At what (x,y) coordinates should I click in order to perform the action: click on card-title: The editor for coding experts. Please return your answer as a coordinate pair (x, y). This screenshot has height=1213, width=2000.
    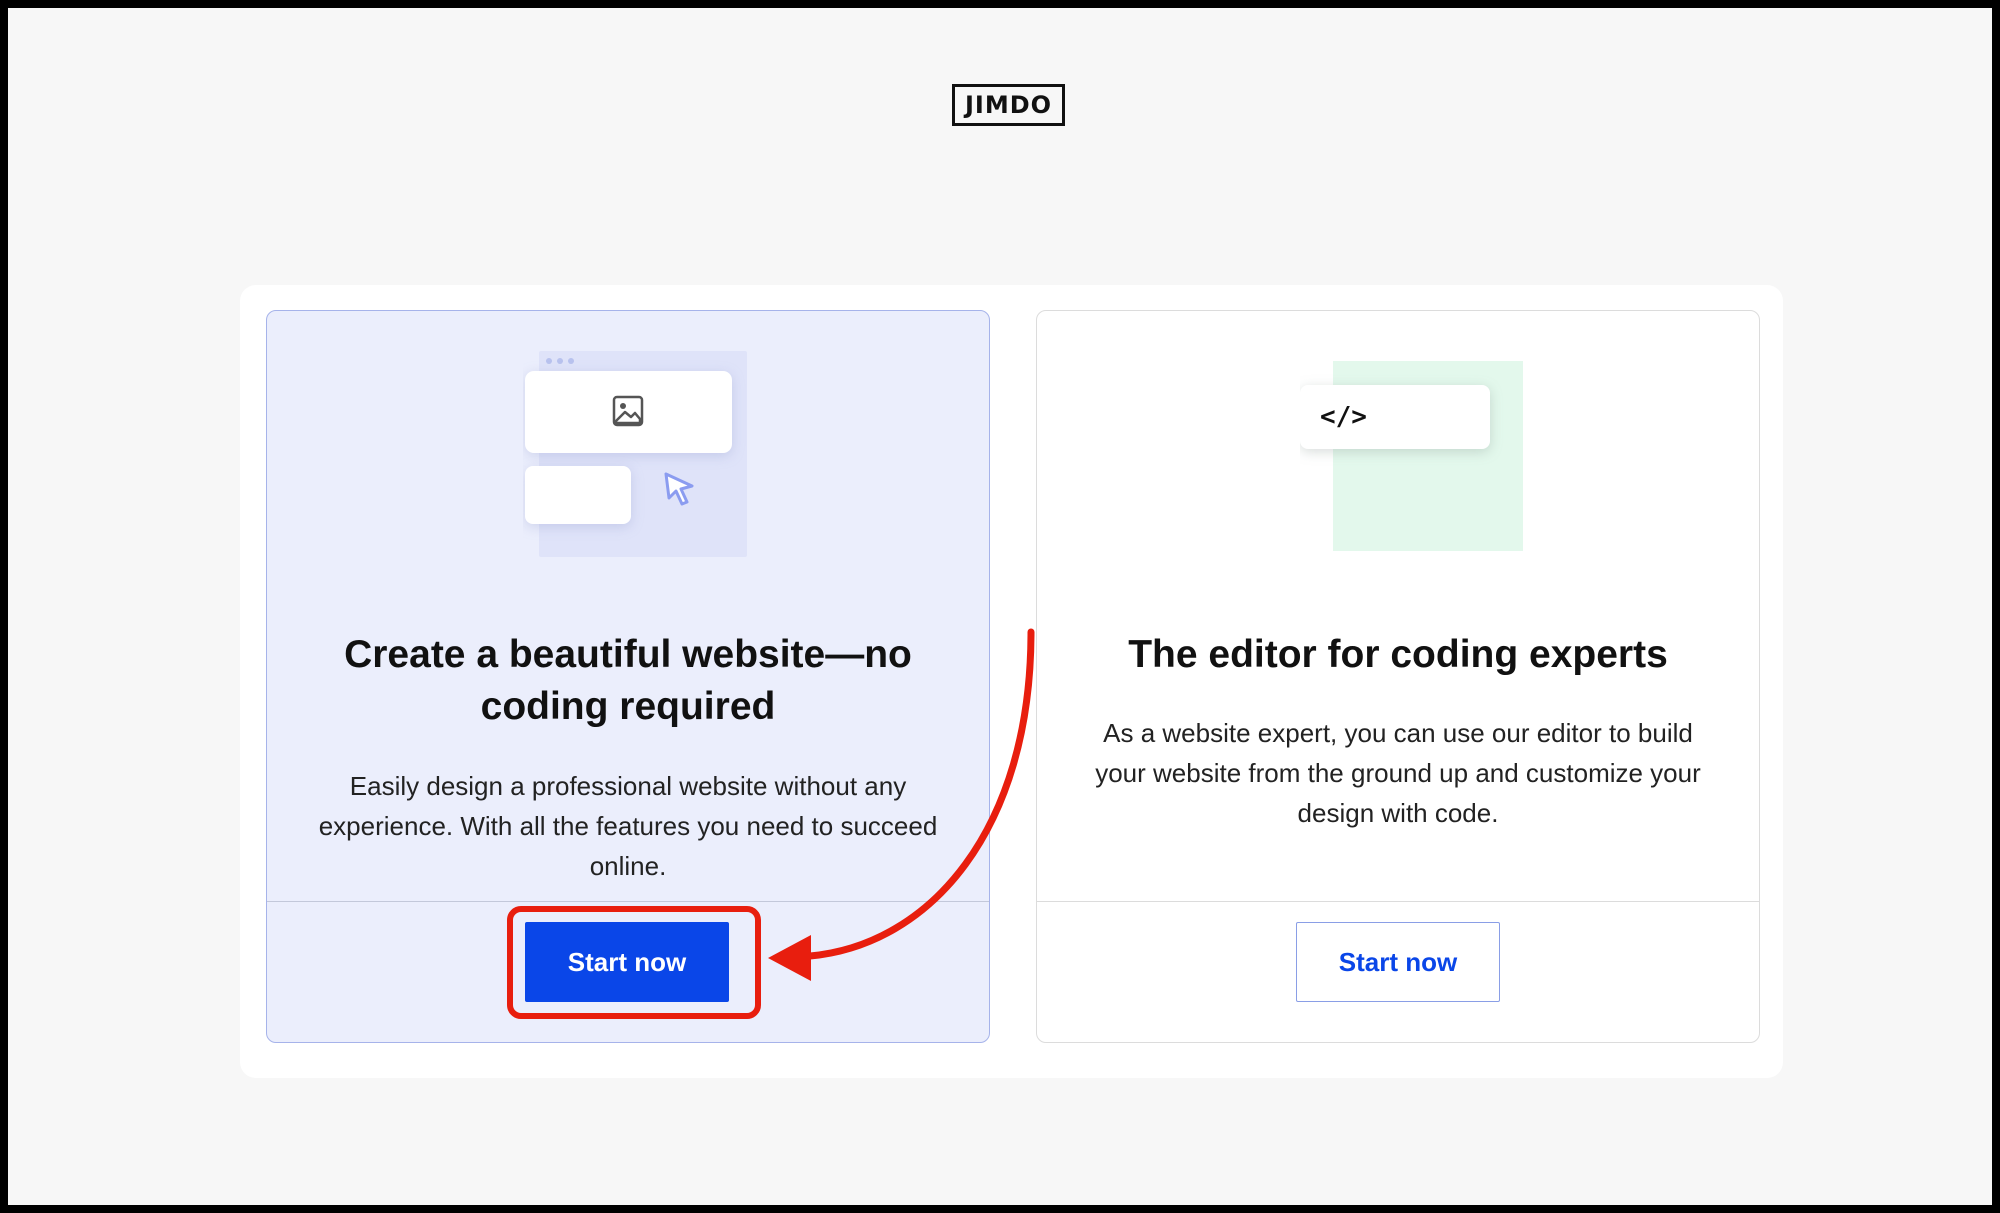
    Looking at the image, I should click on (1398, 654).